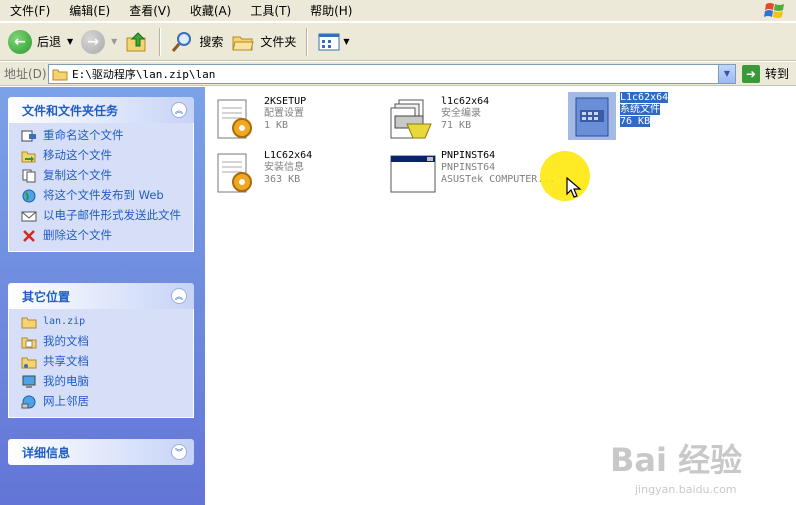 The image size is (796, 505). Describe the element at coordinates (29, 363) in the screenshot. I see `shared-documents-icon` at that location.